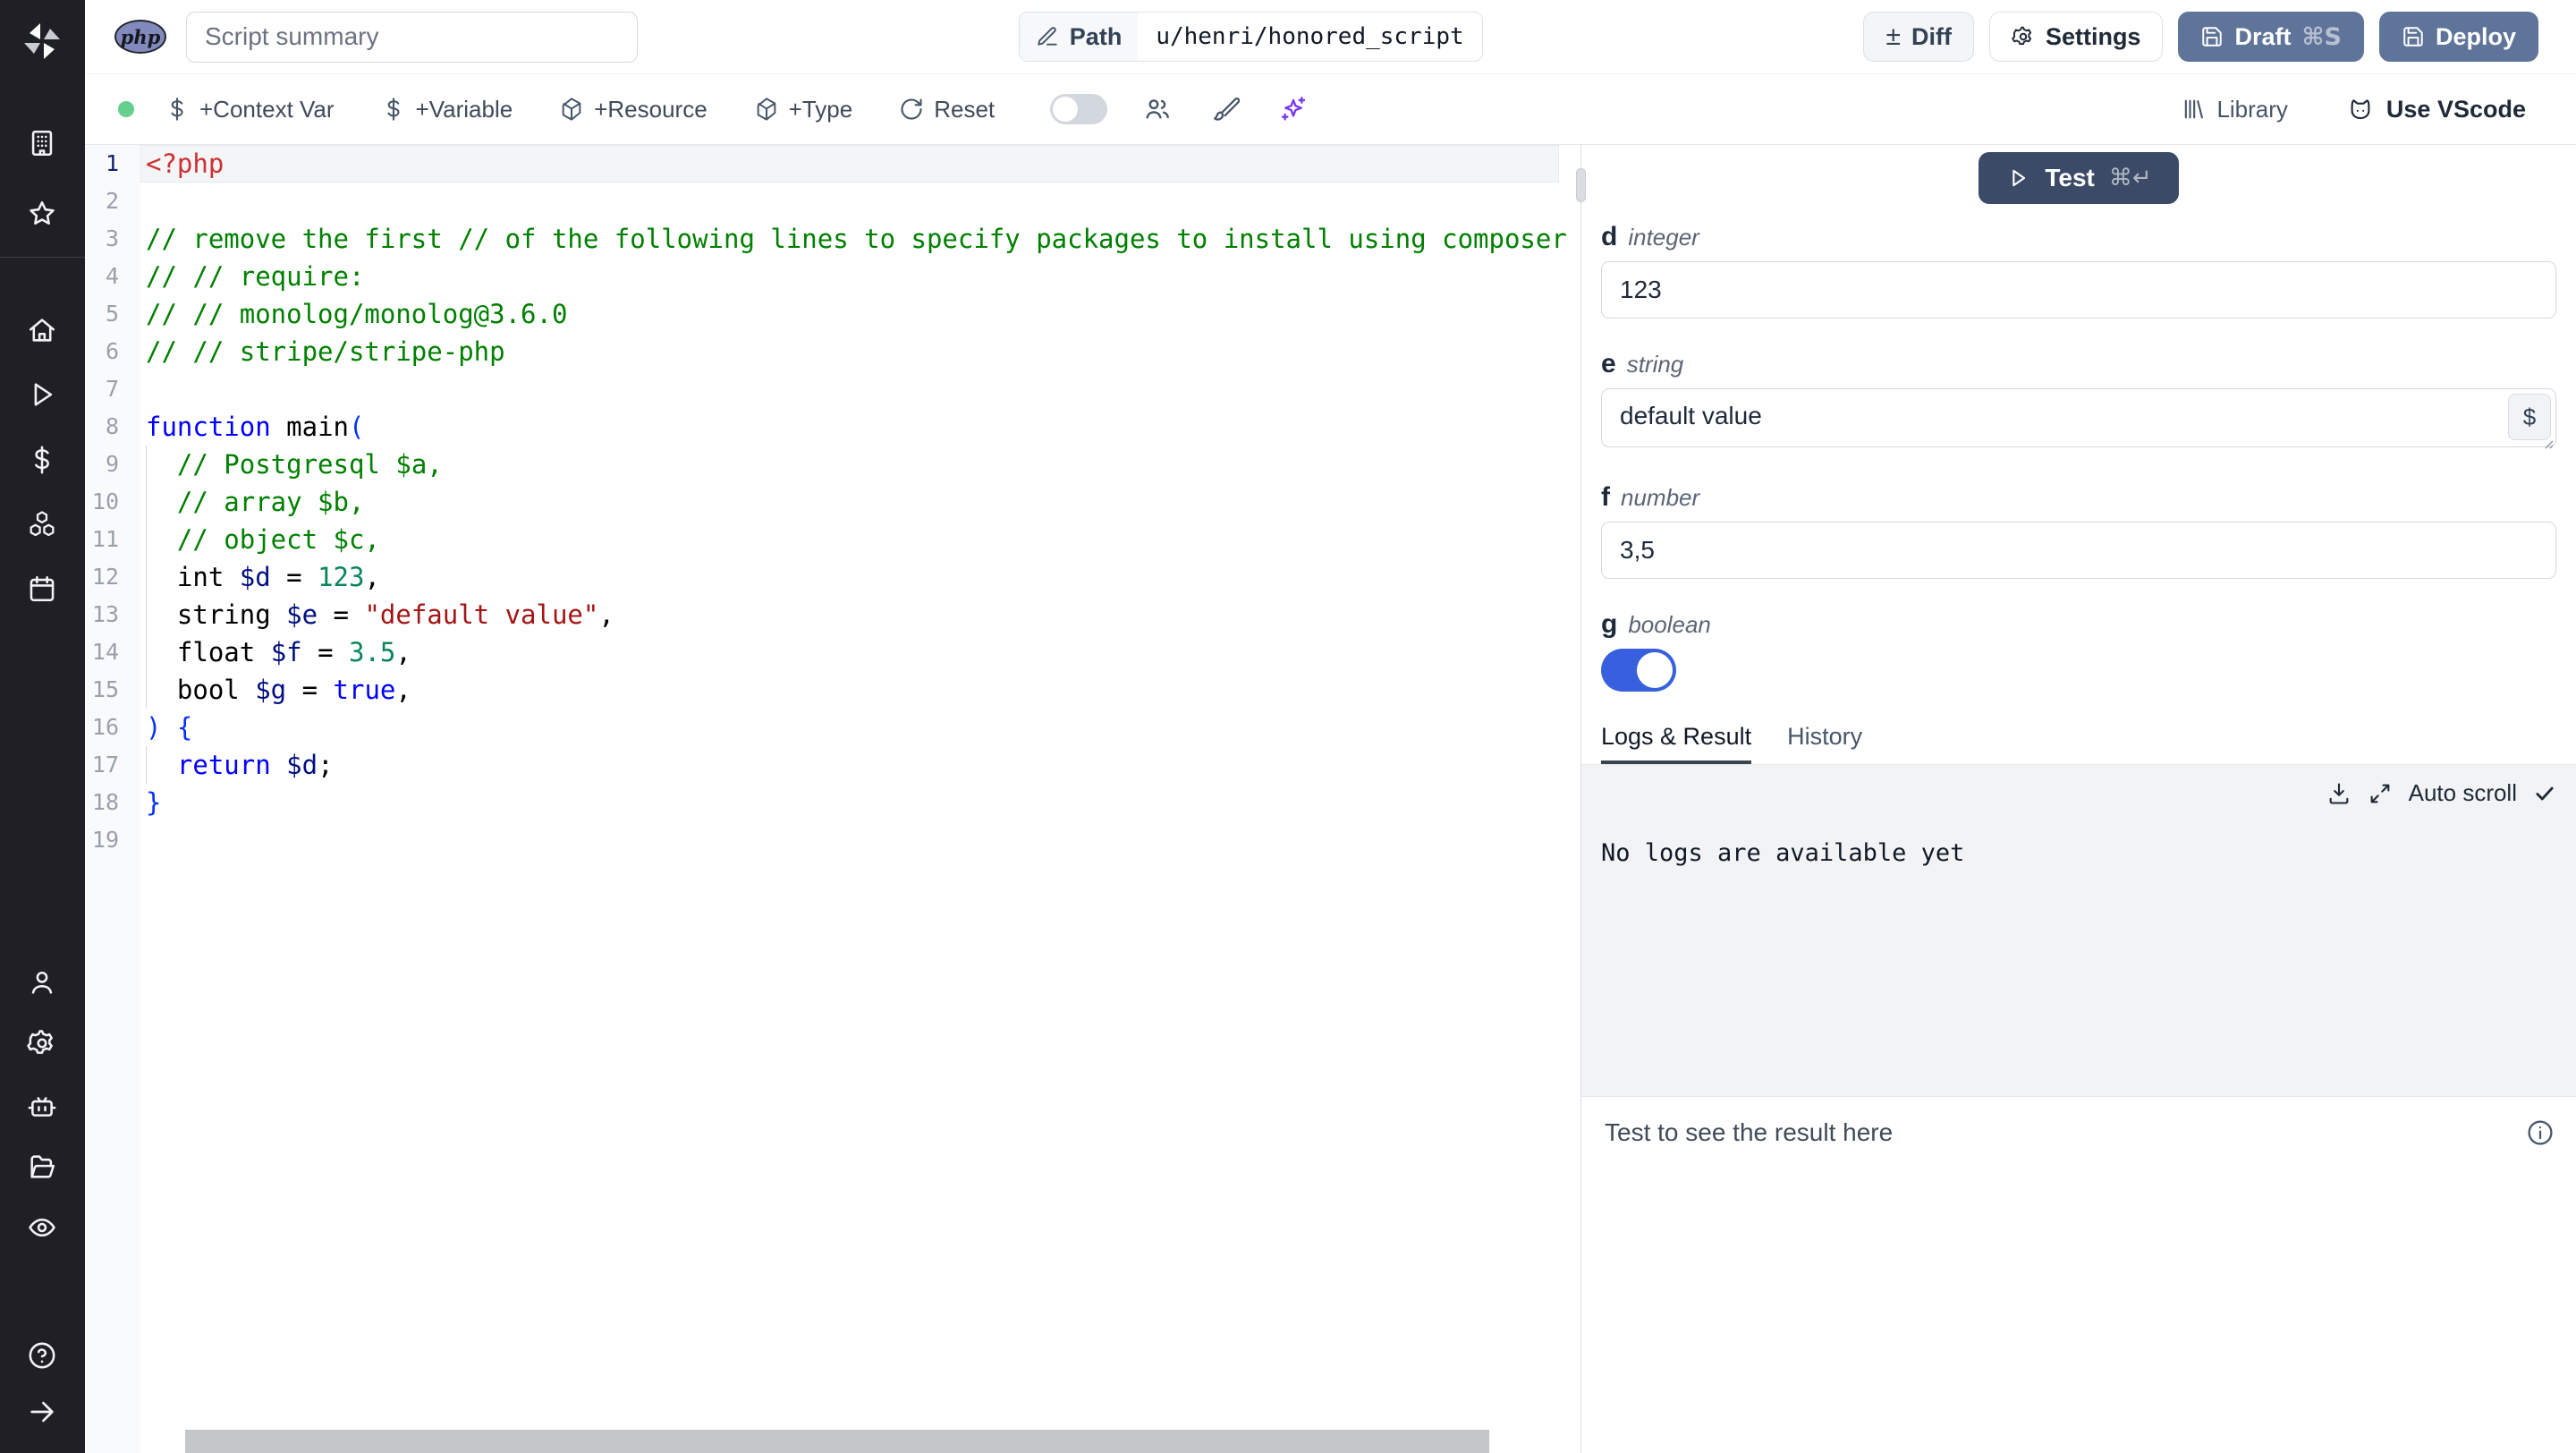  Describe the element at coordinates (112, 426) in the screenshot. I see `line-number: 8` at that location.